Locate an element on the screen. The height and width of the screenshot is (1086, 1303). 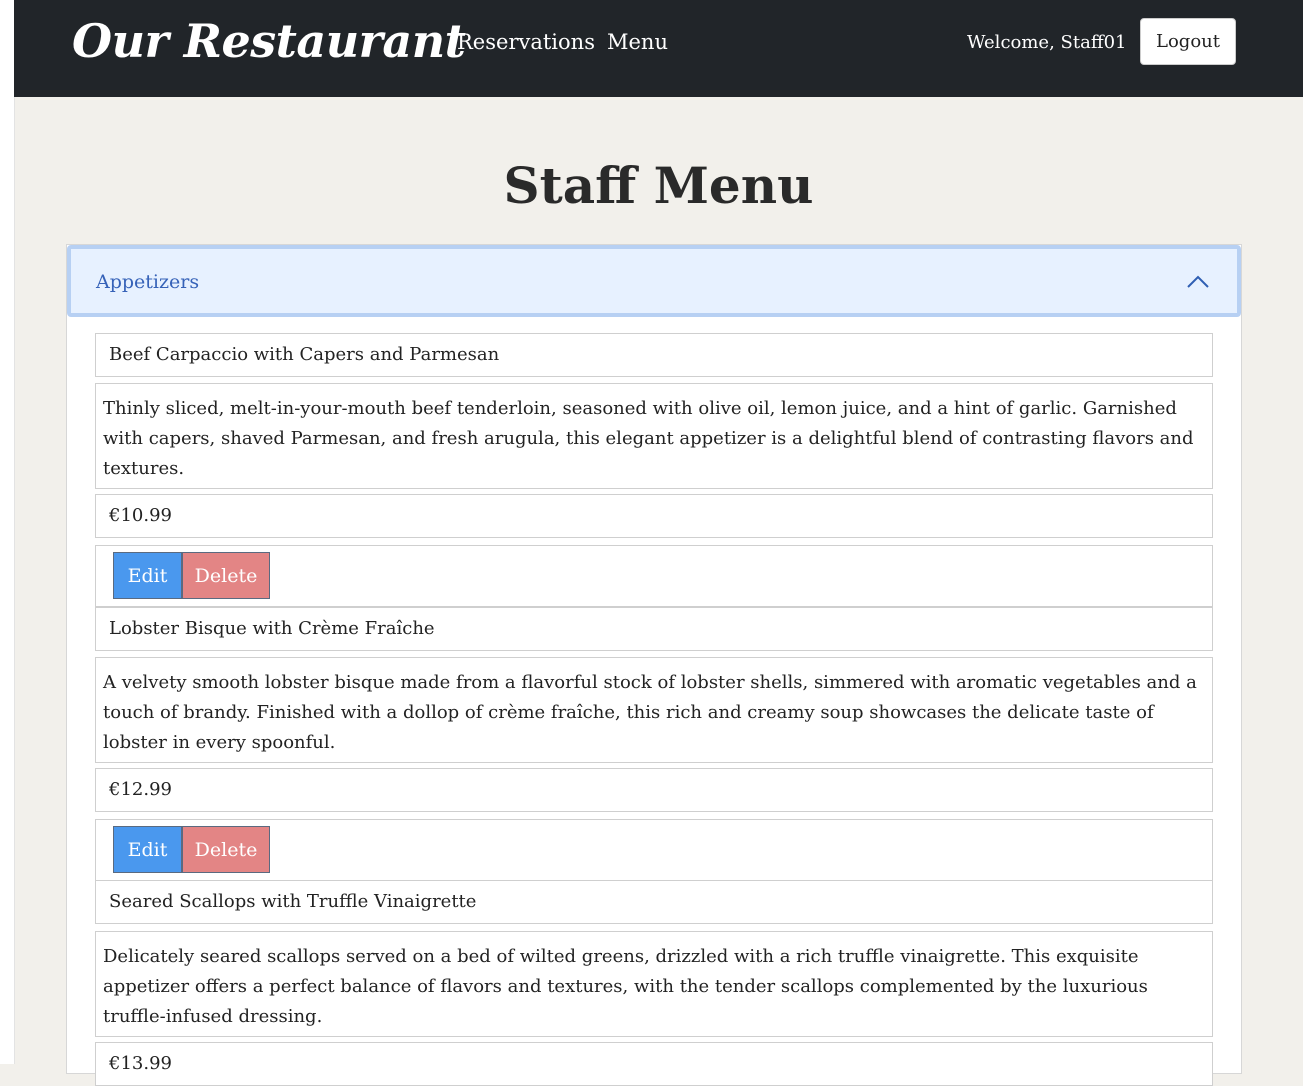
window-left-edge is located at coordinates (7, 532).